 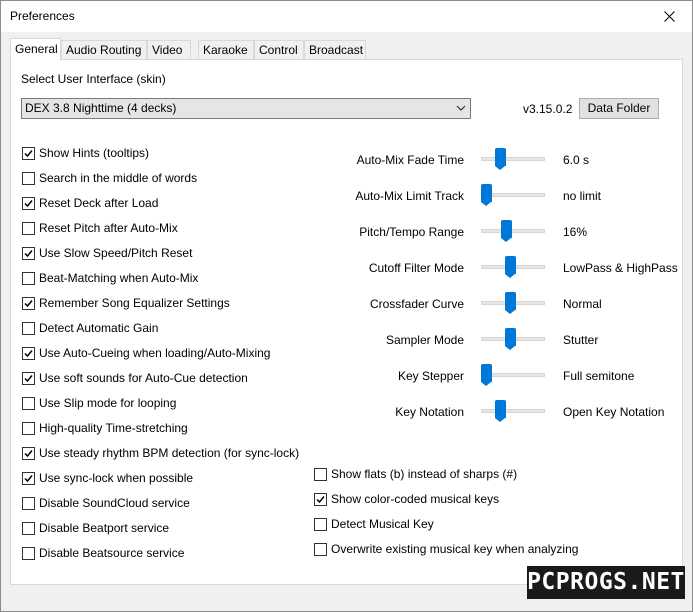 I want to click on checkbox-row: Detect Musical Key, so click(x=374, y=524).